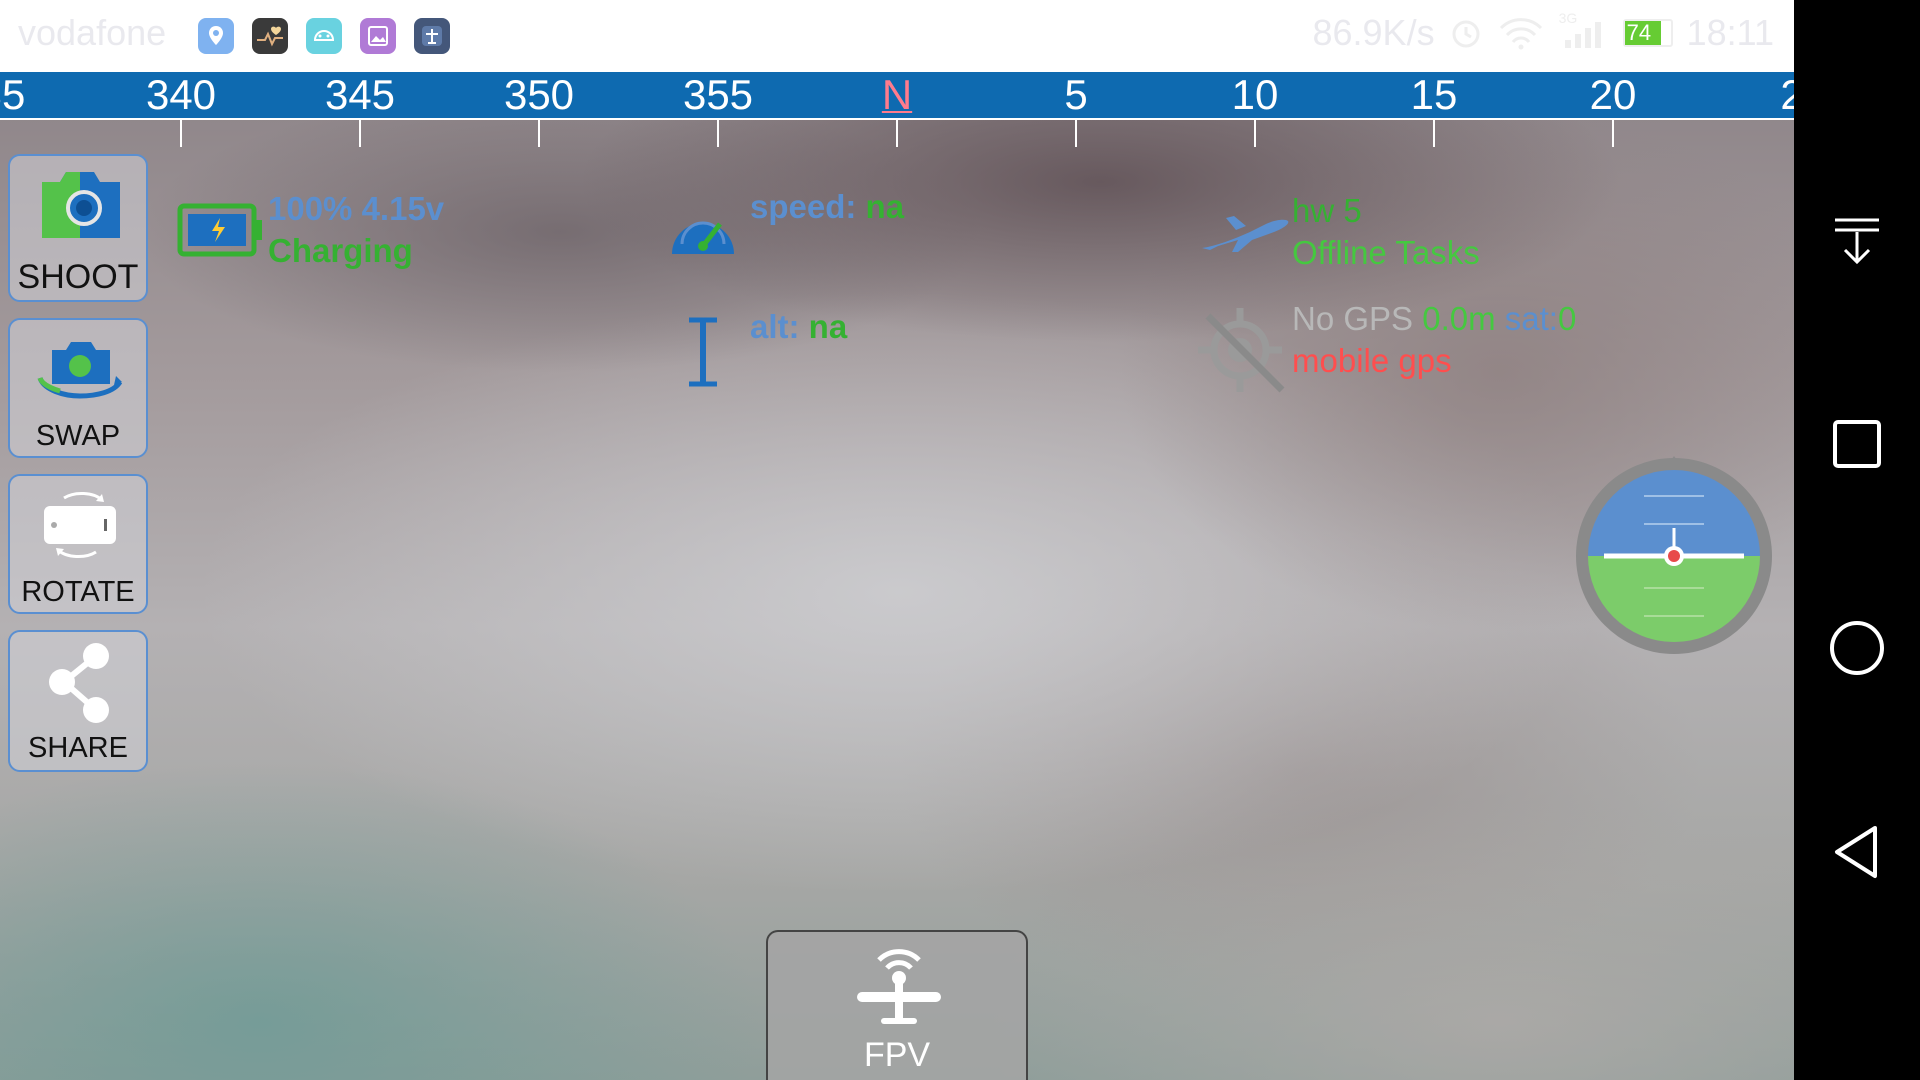 This screenshot has height=1080, width=1920. I want to click on altitude-label: alt:, so click(775, 326).